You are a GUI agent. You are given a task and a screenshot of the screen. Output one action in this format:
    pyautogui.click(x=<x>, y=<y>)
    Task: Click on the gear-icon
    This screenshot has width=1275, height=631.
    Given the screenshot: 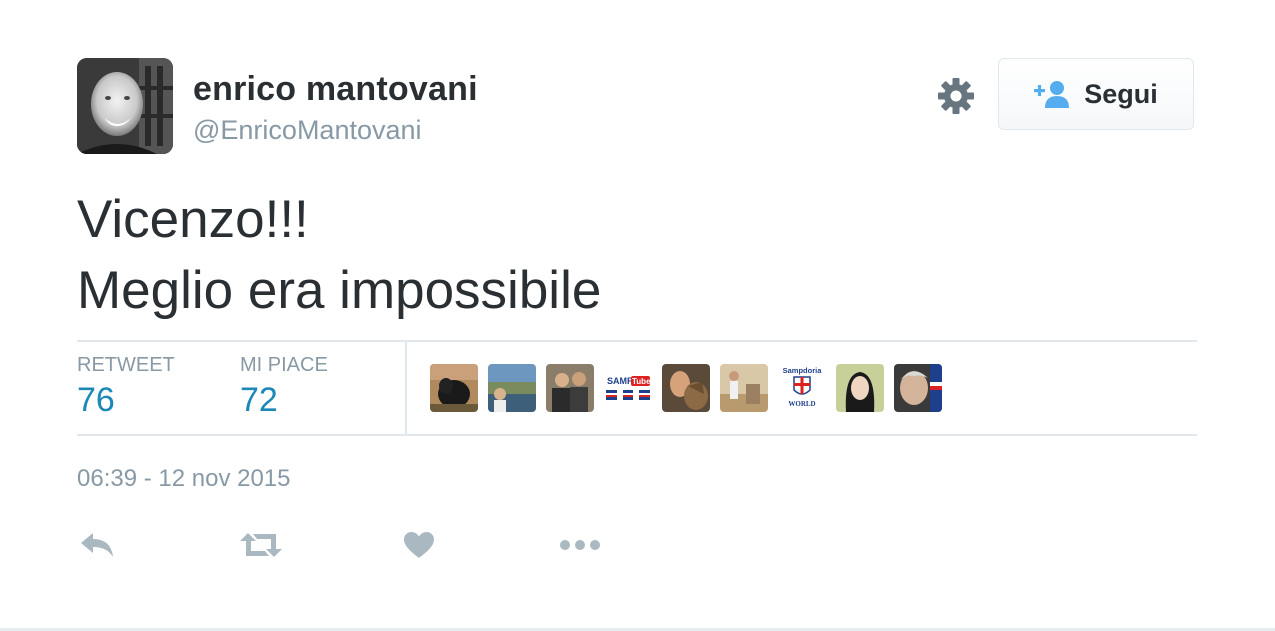 What is the action you would take?
    pyautogui.click(x=956, y=96)
    